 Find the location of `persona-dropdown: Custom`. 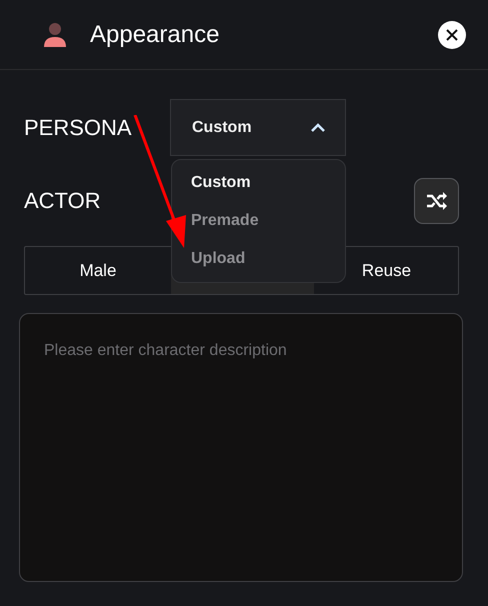

persona-dropdown: Custom is located at coordinates (258, 127).